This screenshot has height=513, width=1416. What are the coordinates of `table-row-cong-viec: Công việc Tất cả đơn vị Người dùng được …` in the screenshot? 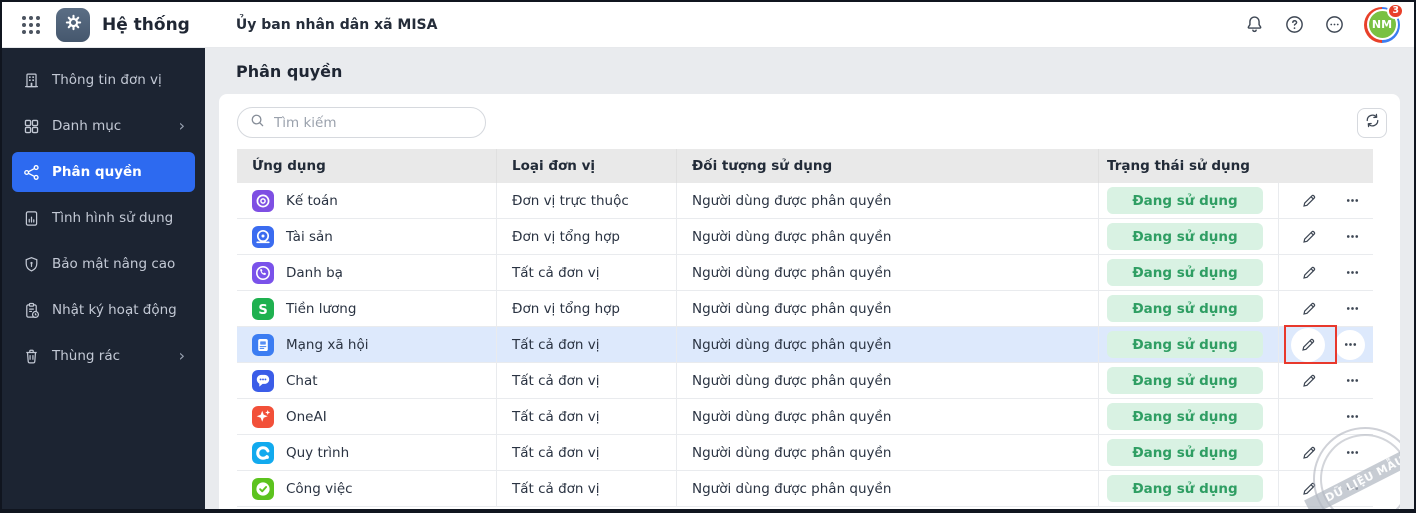 It's located at (805, 489).